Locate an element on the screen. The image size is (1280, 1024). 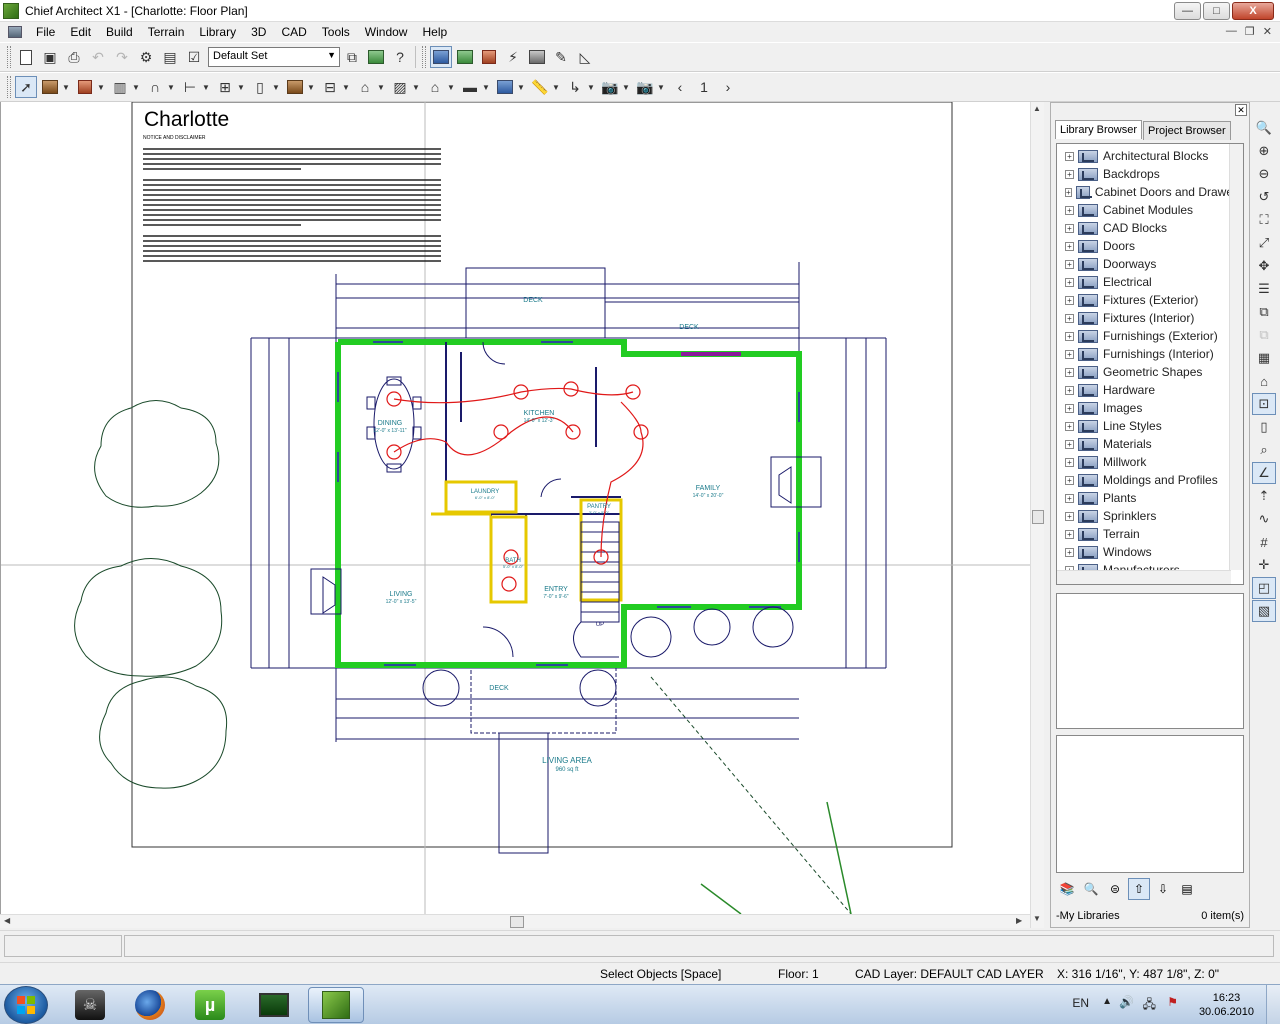
cross-section-icon: ◺ is located at coordinates (585, 57).